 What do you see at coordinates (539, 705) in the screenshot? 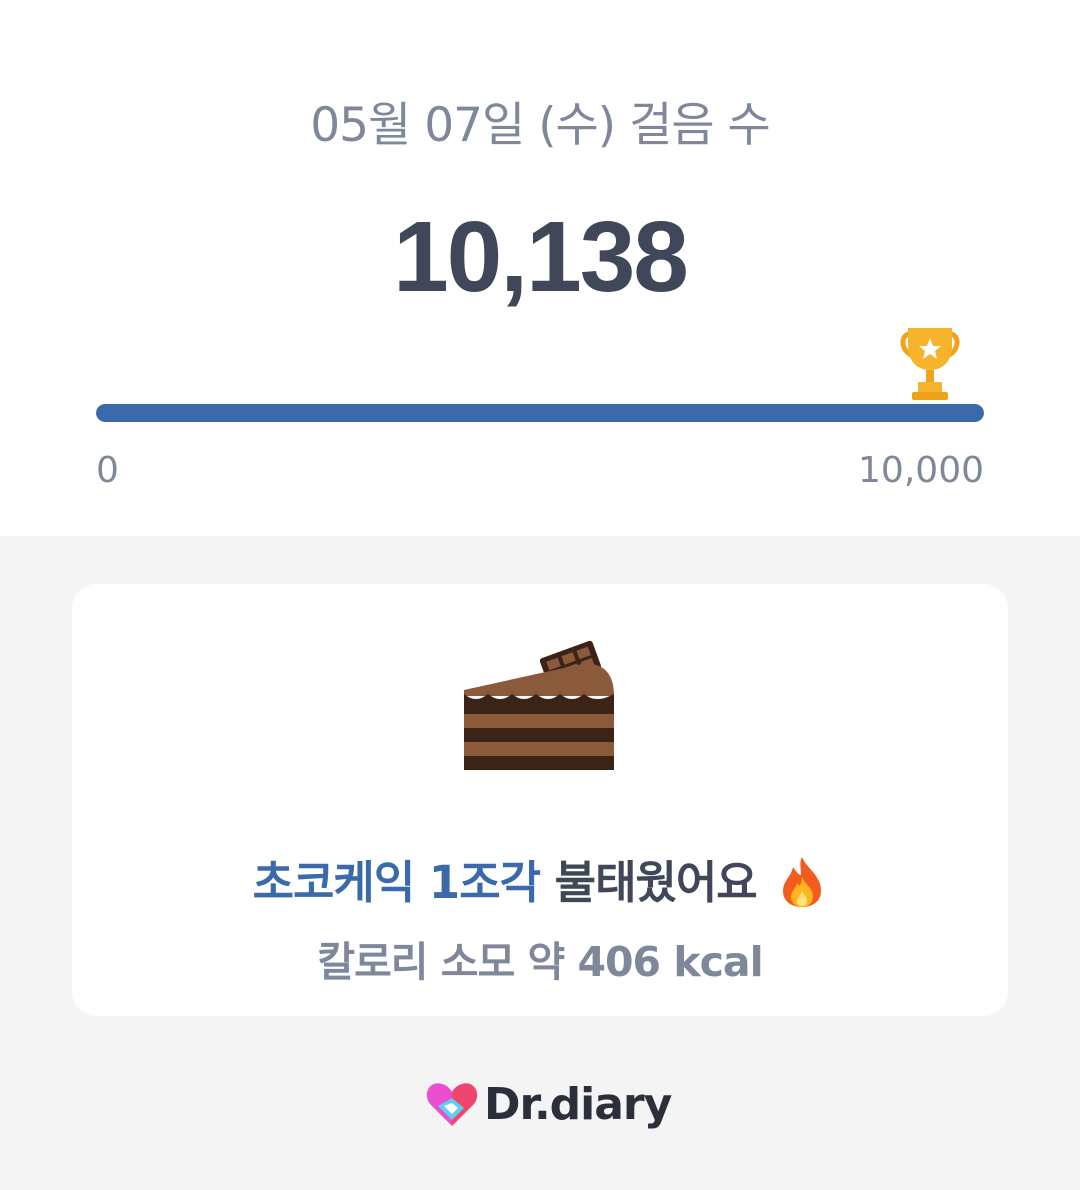
I see `chocolate-cake-icon` at bounding box center [539, 705].